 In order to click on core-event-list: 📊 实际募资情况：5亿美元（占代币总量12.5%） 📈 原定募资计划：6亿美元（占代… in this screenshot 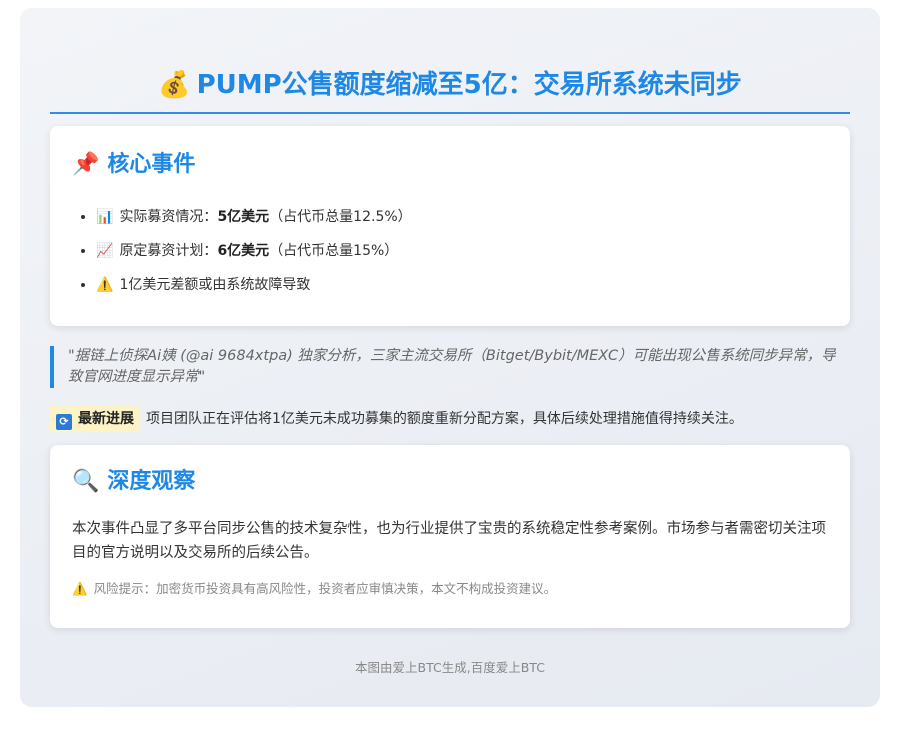, I will do `click(450, 251)`.